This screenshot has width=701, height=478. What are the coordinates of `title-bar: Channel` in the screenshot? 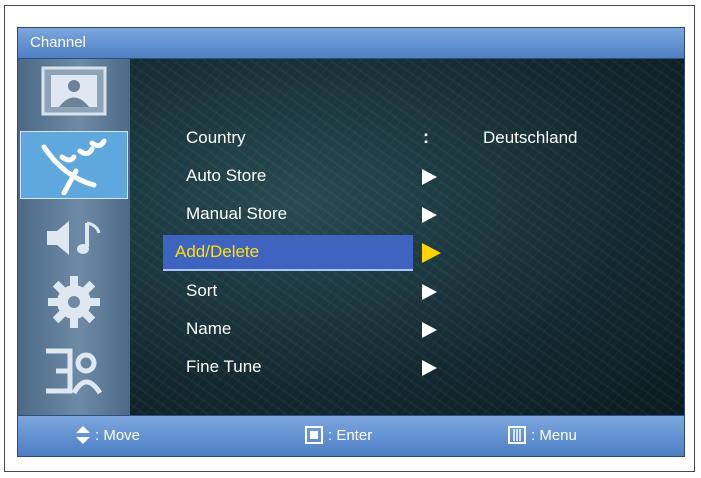 It's located at (351, 43).